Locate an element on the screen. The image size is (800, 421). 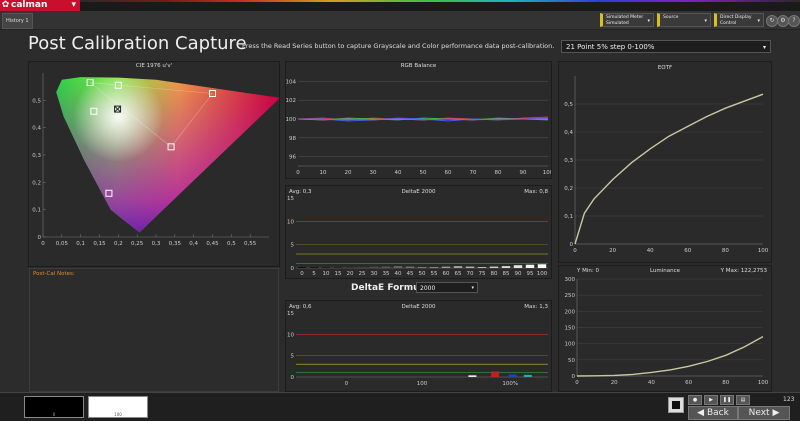
back-arrow-icon: ◀ is located at coordinates (702, 413).